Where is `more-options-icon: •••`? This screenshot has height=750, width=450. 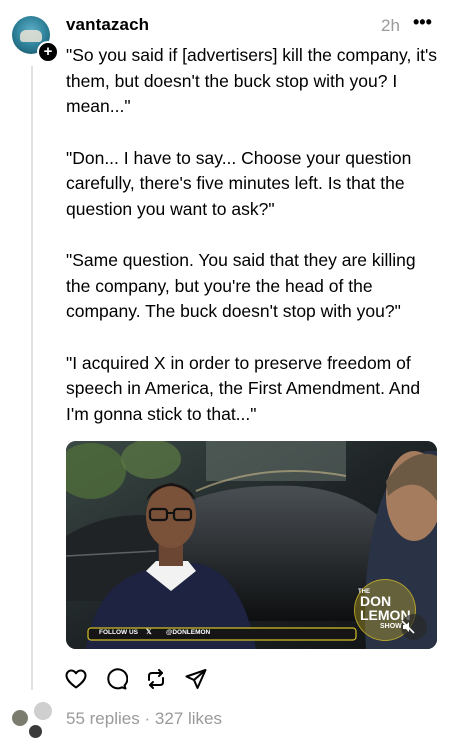 more-options-icon: ••• is located at coordinates (422, 22).